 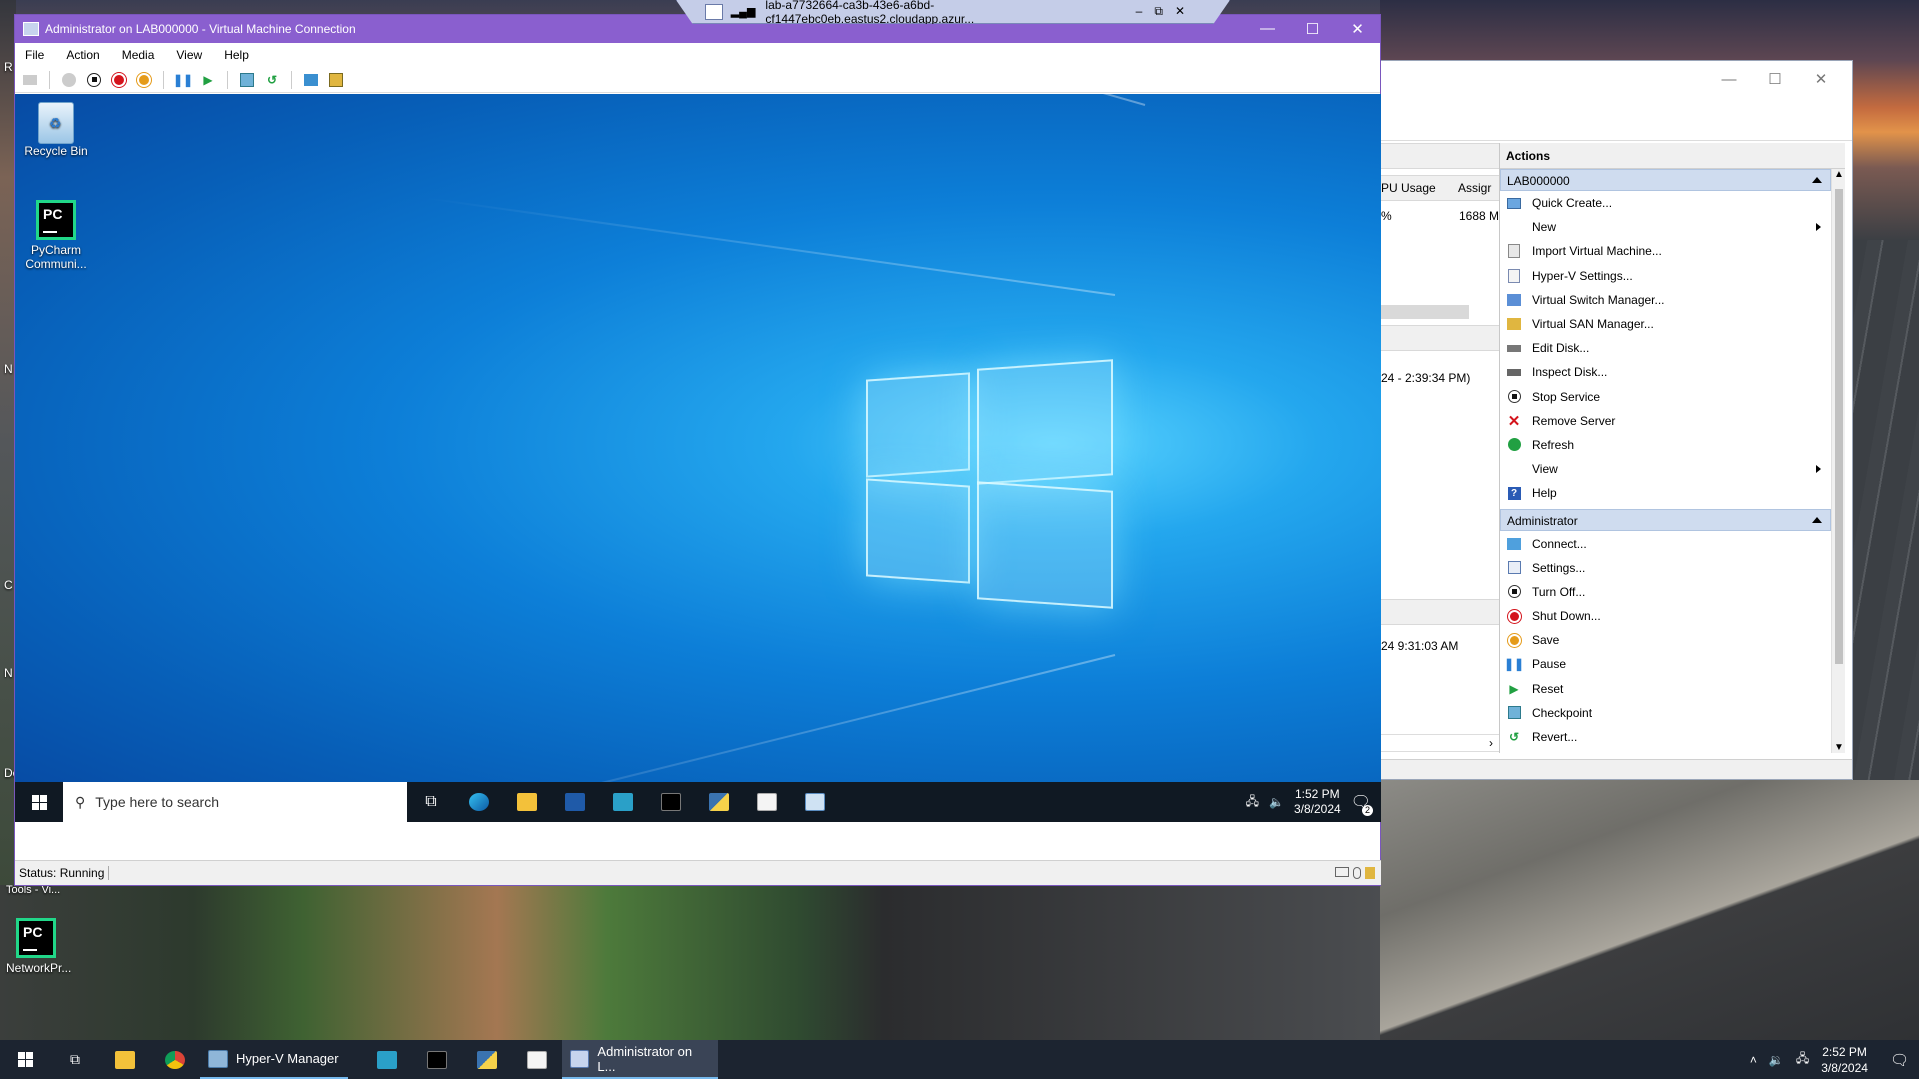 I want to click on share-icon, so click(x=336, y=80).